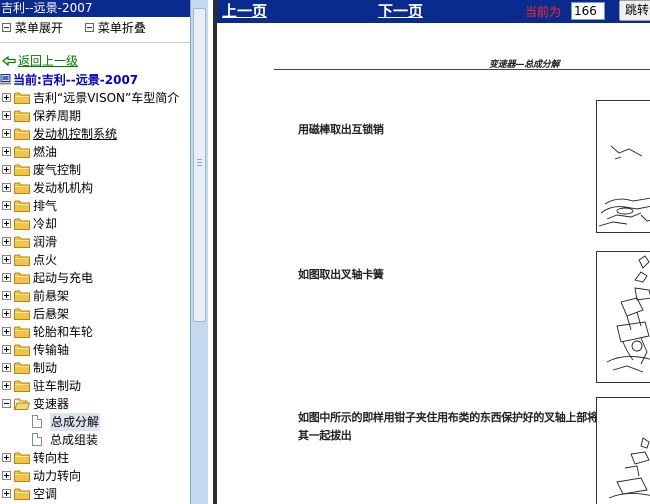 The image size is (650, 504). What do you see at coordinates (63, 188) in the screenshot?
I see `tree-node-label: 发动机机构` at bounding box center [63, 188].